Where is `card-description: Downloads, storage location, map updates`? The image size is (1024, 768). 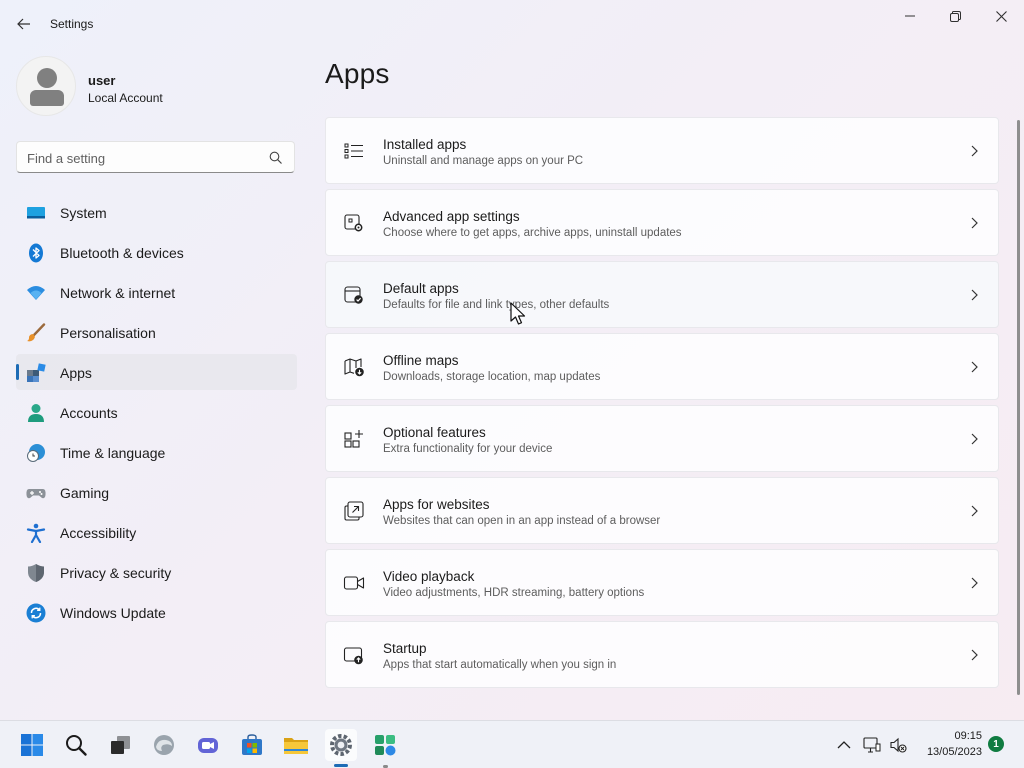 card-description: Downloads, storage location, map updates is located at coordinates (492, 377).